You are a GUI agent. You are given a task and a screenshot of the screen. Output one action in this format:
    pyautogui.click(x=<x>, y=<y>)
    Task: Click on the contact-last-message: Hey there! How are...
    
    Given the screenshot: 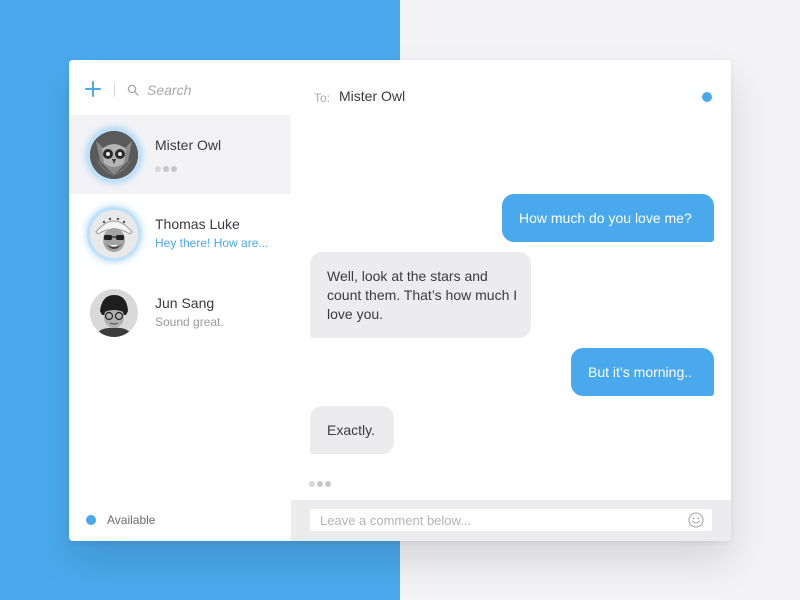 What is the action you would take?
    pyautogui.click(x=212, y=243)
    